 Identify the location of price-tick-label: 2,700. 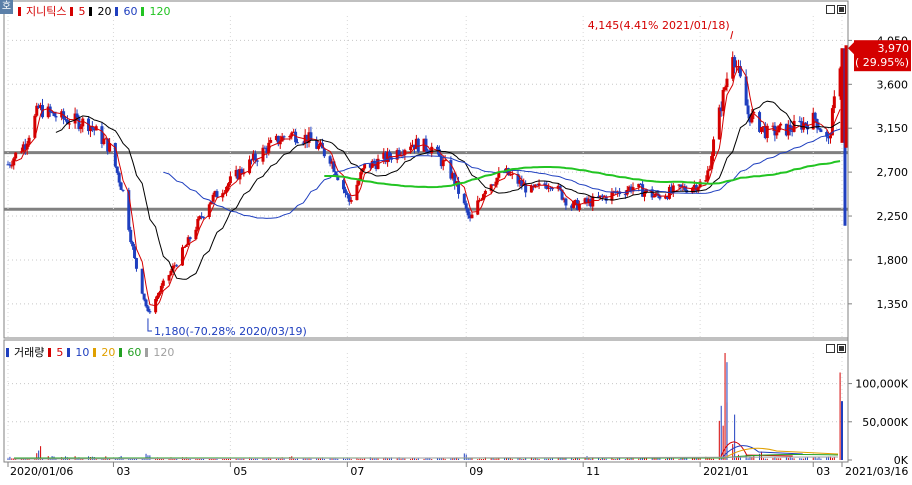
(893, 172).